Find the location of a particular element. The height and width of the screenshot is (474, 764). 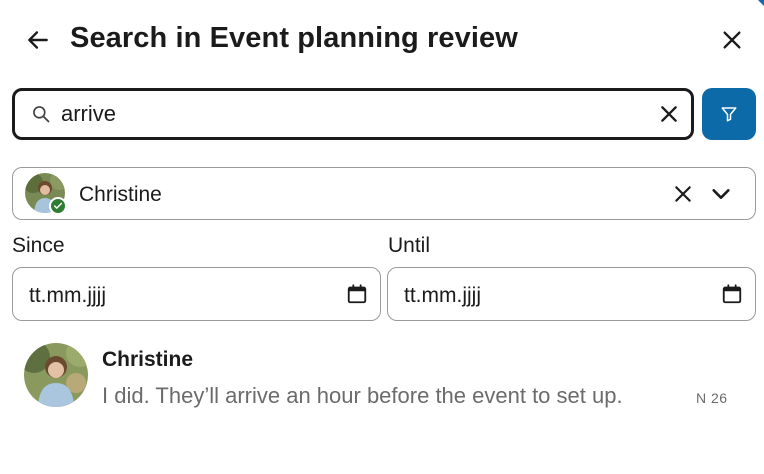

filter-button is located at coordinates (729, 114).